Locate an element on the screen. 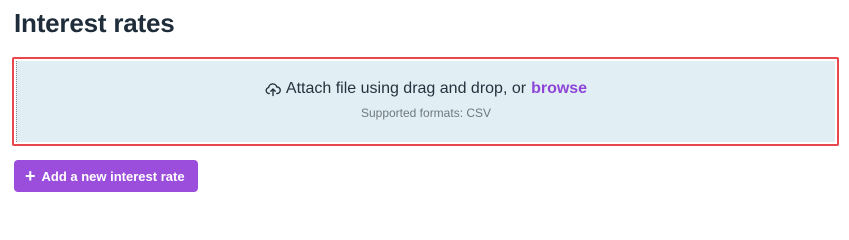  upload-cloud-icon is located at coordinates (273, 89).